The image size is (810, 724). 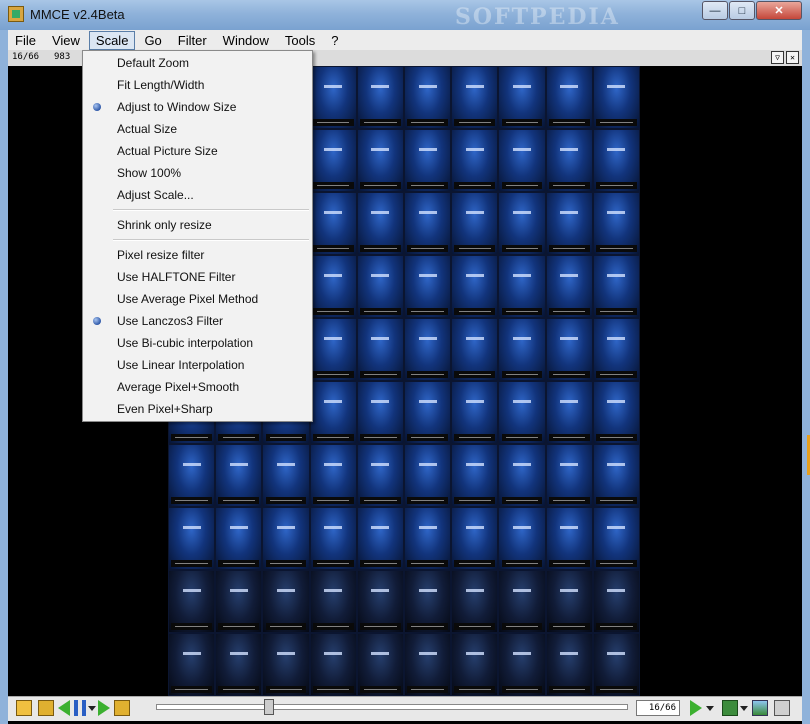 I want to click on close-button: ✕, so click(x=779, y=10).